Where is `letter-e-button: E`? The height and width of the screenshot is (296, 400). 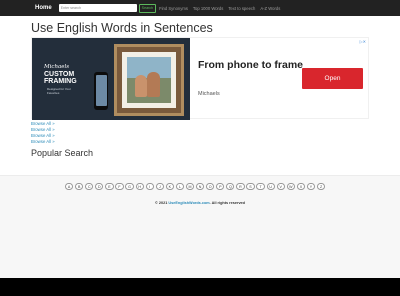
letter-e-button: E is located at coordinates (109, 186).